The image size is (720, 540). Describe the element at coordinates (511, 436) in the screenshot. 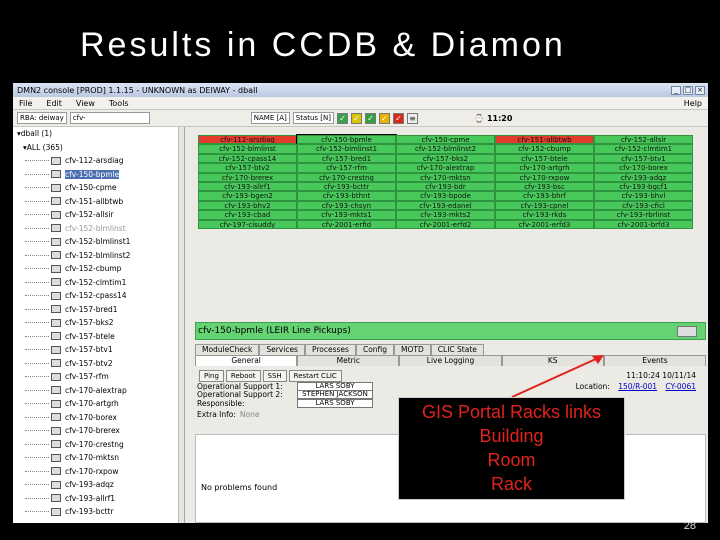

I see `callout-line: Building` at that location.